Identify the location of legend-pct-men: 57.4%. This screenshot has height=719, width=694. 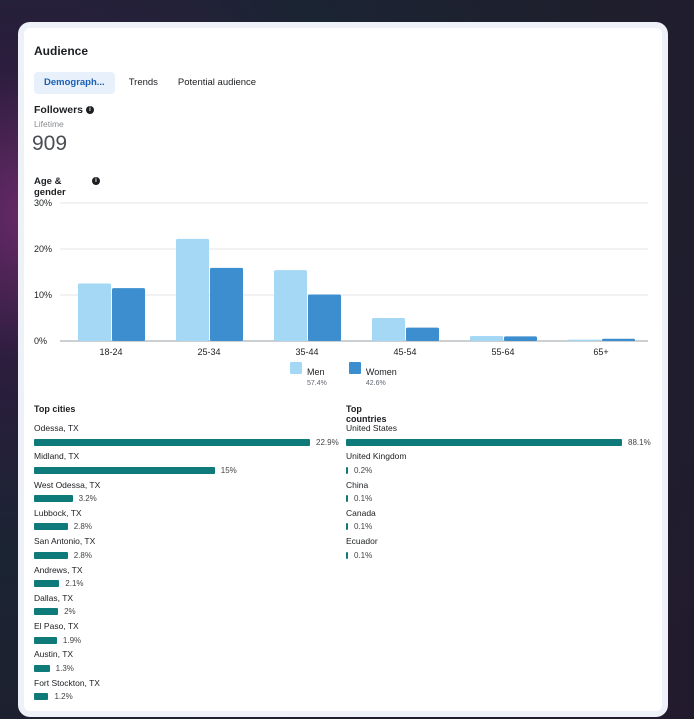
(317, 383).